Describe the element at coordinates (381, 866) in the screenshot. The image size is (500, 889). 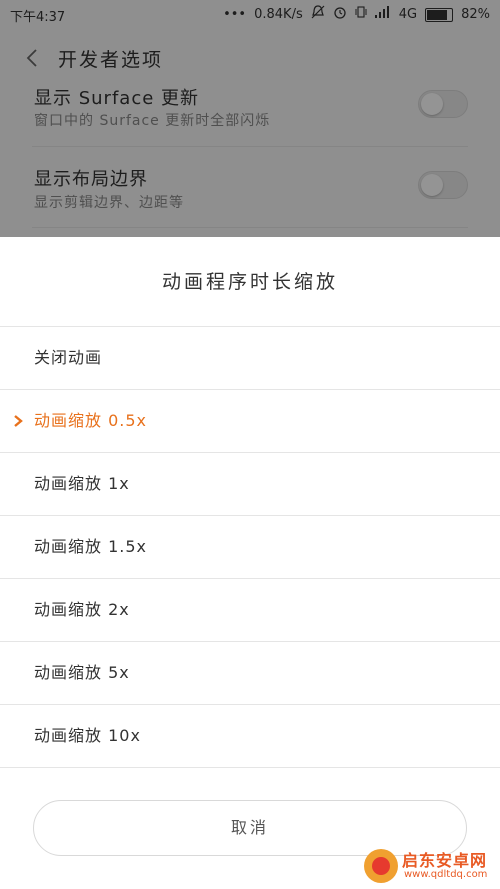
I see `watermark-logo-icon` at that location.